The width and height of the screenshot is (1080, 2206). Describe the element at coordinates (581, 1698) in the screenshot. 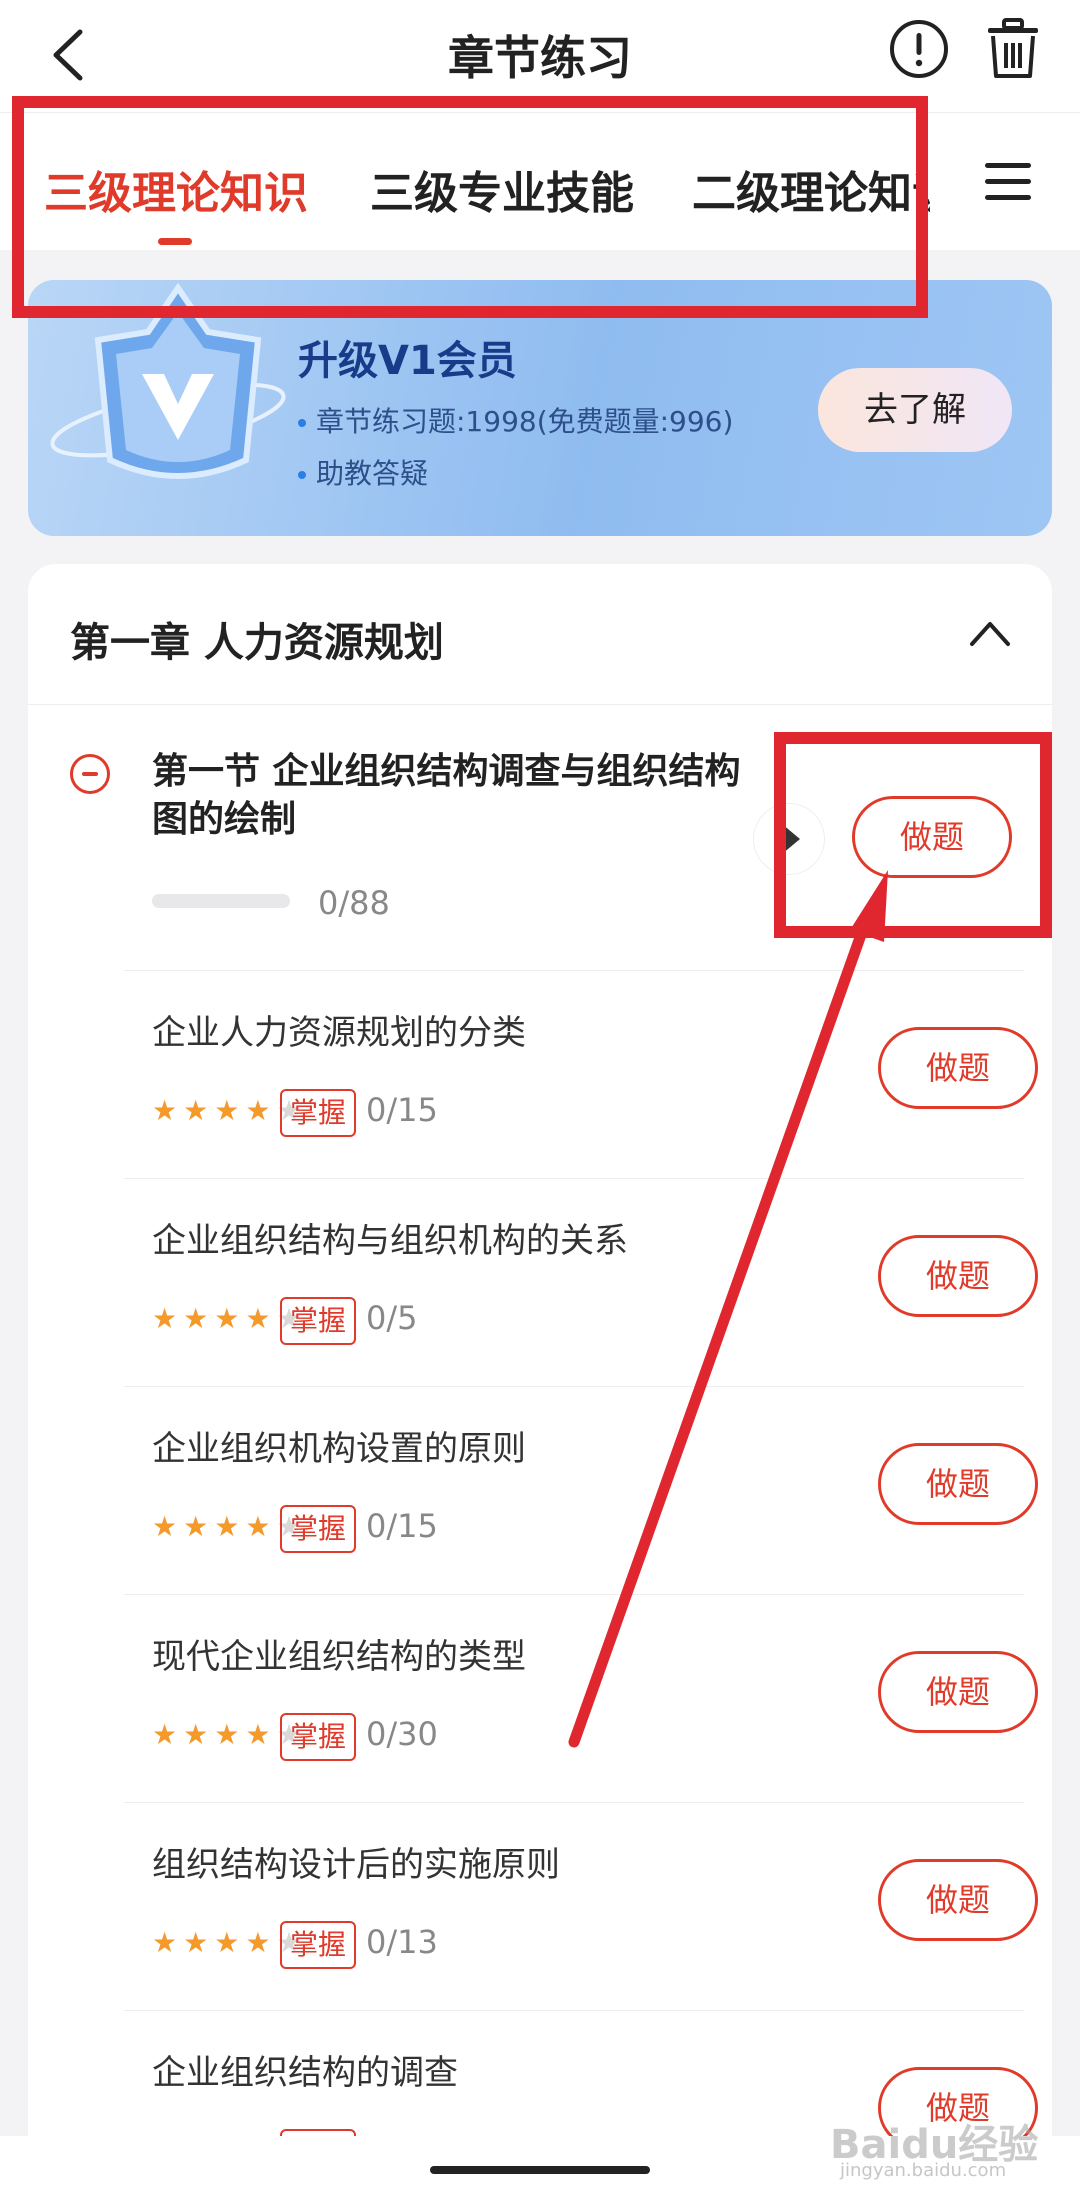

I see `topic-row: 现代企业组织结构的类型 ★ ★ ★ ★ ★ 掌握 0/30 做题` at that location.